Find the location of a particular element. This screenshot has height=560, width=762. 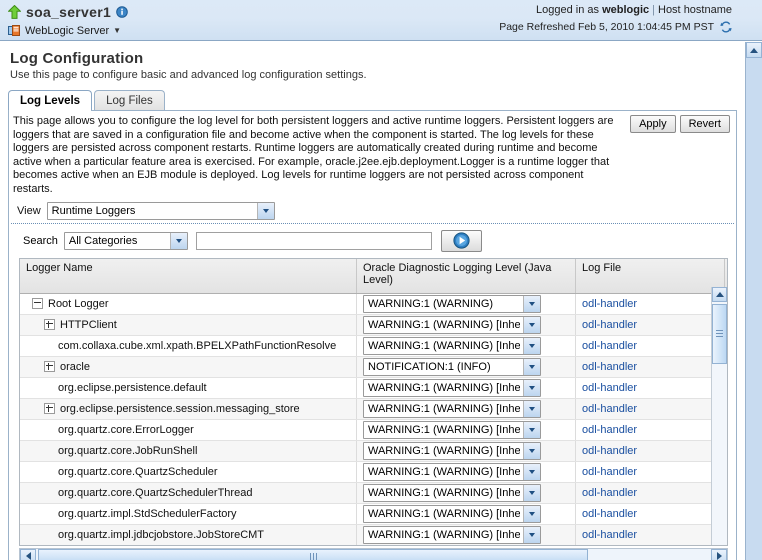

search-go-button is located at coordinates (461, 240).